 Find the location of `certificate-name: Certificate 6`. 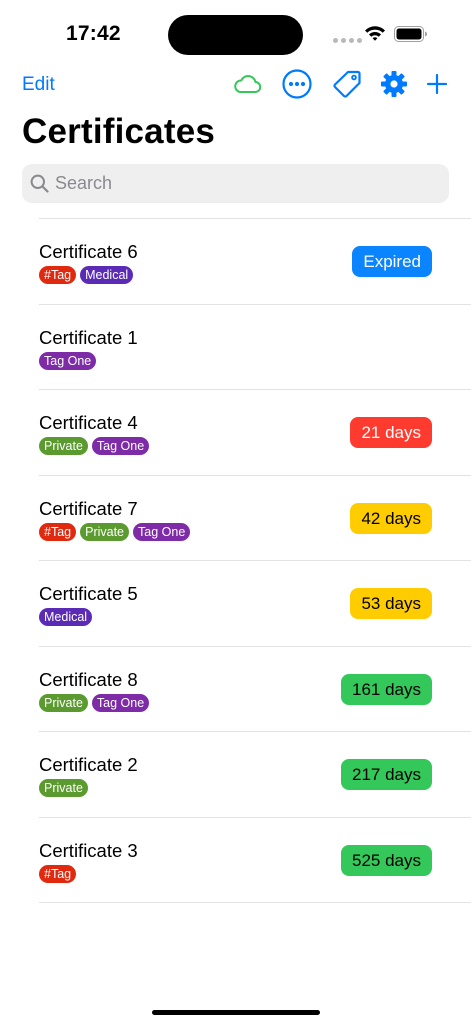

certificate-name: Certificate 6 is located at coordinates (88, 251).